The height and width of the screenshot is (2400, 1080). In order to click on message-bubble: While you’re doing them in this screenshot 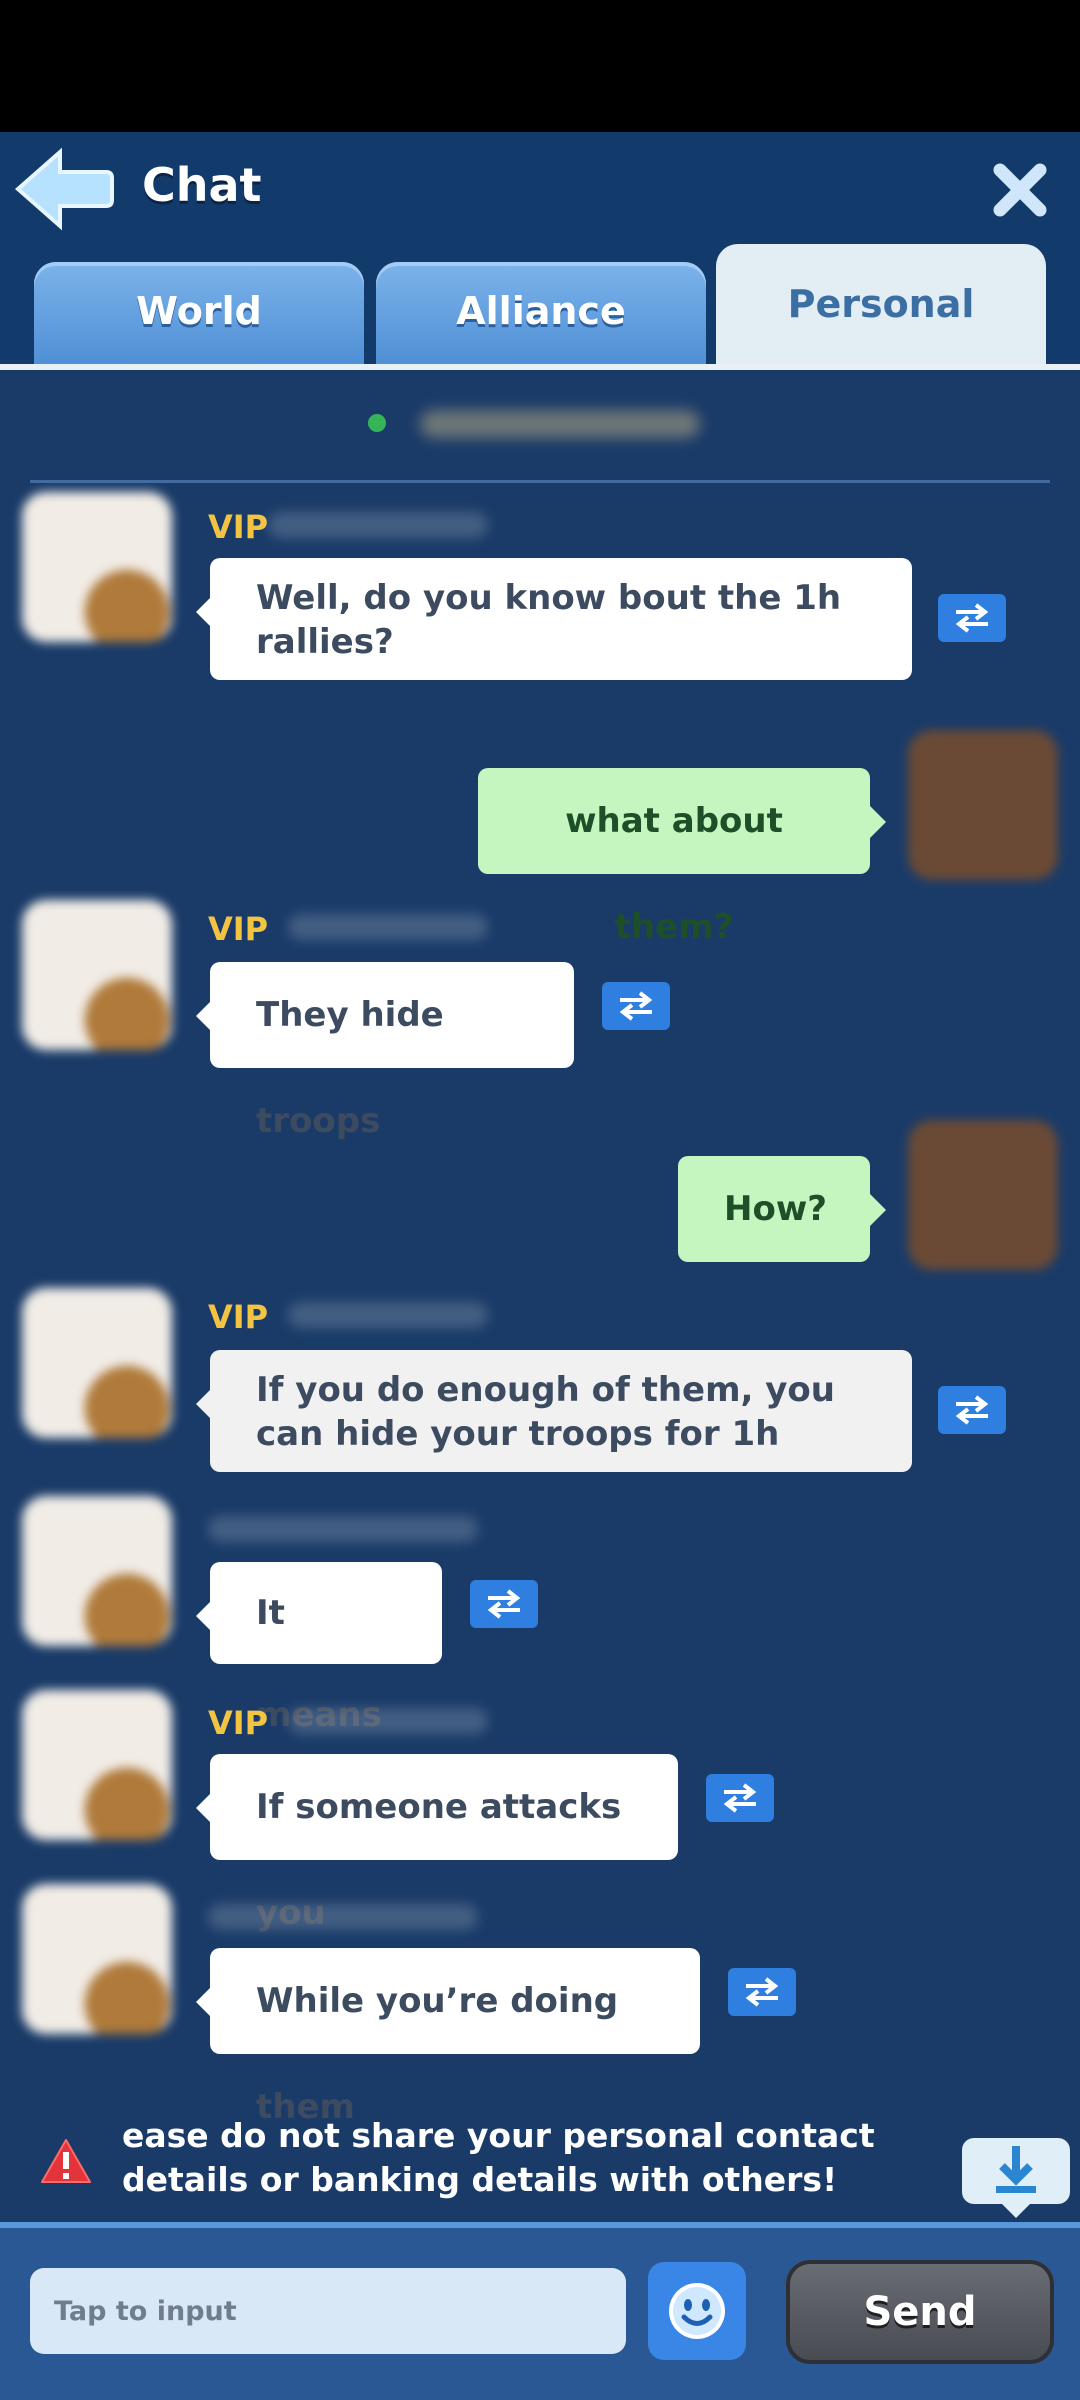, I will do `click(448, 2037)`.